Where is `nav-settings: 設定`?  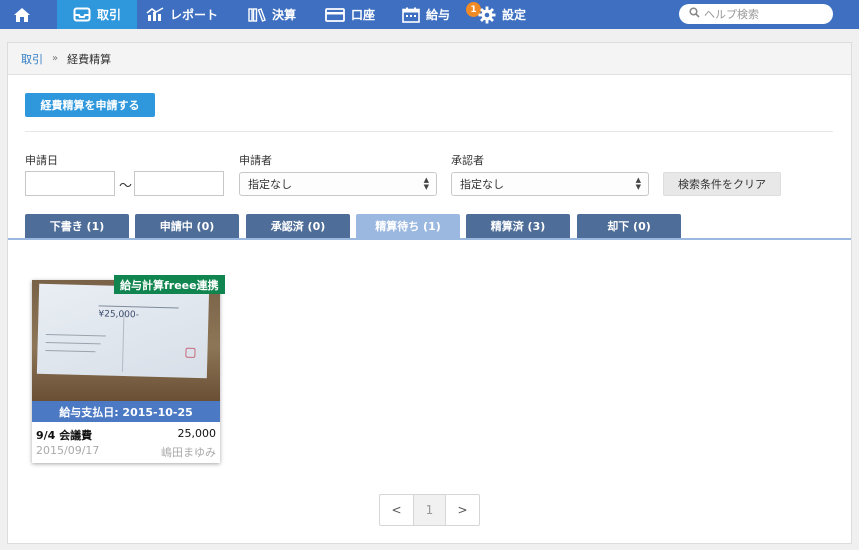
nav-settings: 設定 is located at coordinates (502, 14).